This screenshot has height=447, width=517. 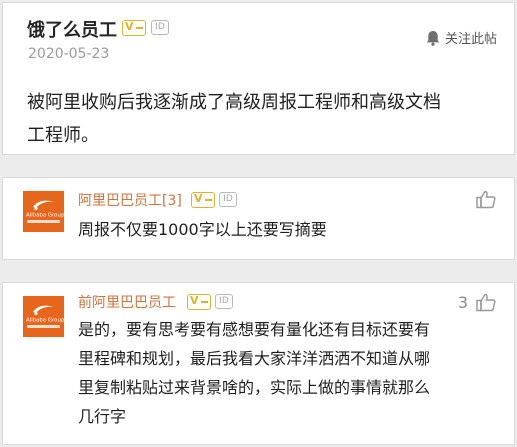 I want to click on comment-body-line: 是的，要有思考要有感想要有量化还有目标还要有, so click(x=254, y=329).